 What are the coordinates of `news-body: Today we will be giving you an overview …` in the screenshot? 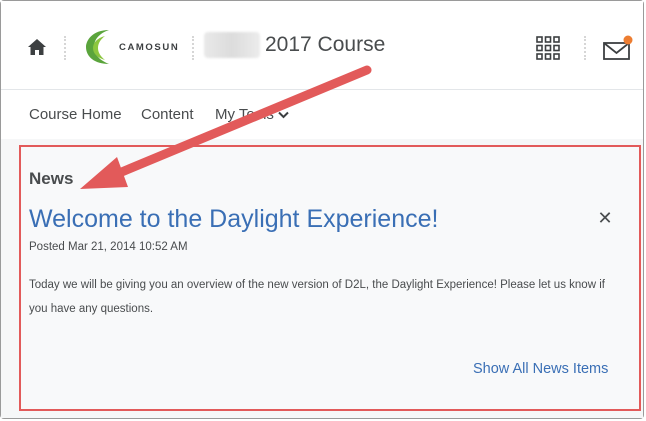 It's located at (317, 297).